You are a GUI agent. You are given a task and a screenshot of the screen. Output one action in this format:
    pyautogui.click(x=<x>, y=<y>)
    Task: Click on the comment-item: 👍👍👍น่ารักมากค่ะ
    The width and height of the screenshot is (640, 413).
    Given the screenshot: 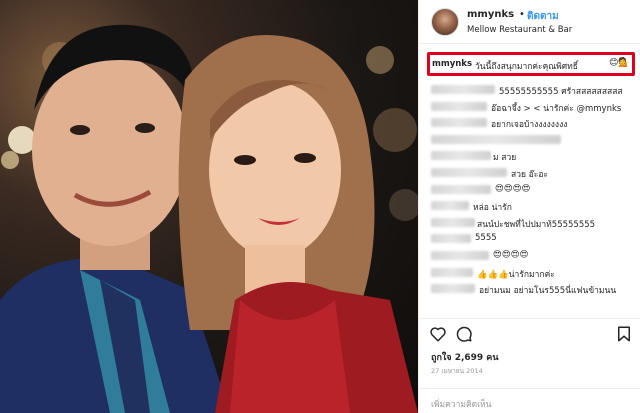 What is the action you would take?
    pyautogui.click(x=534, y=273)
    